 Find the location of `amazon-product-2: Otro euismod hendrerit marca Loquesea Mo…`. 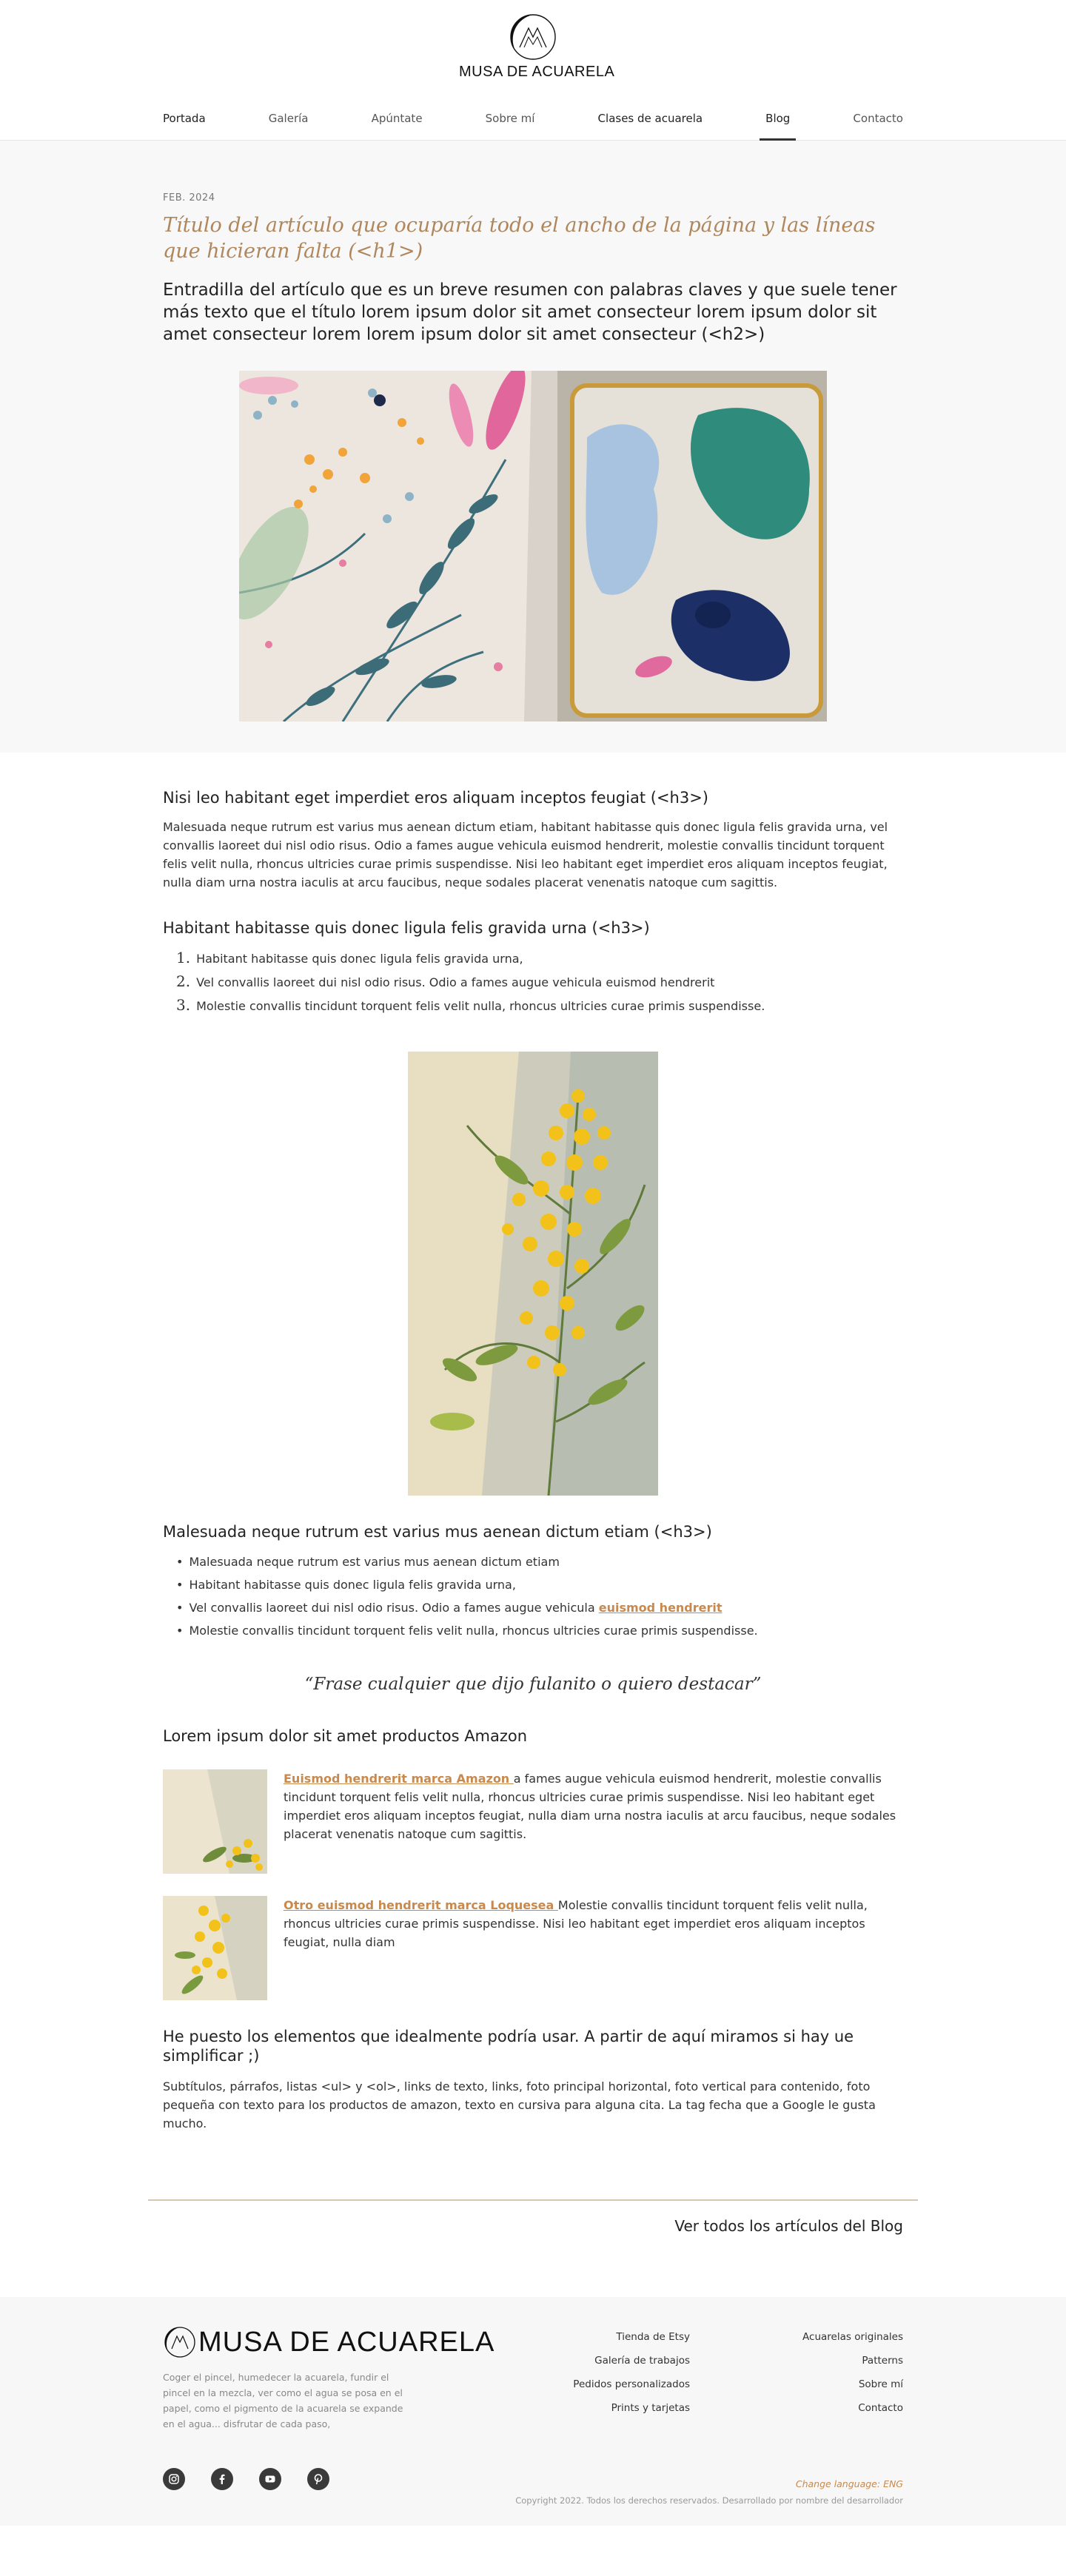

amazon-product-2: Otro euismod hendrerit marca Loquesea Mo… is located at coordinates (533, 1948).